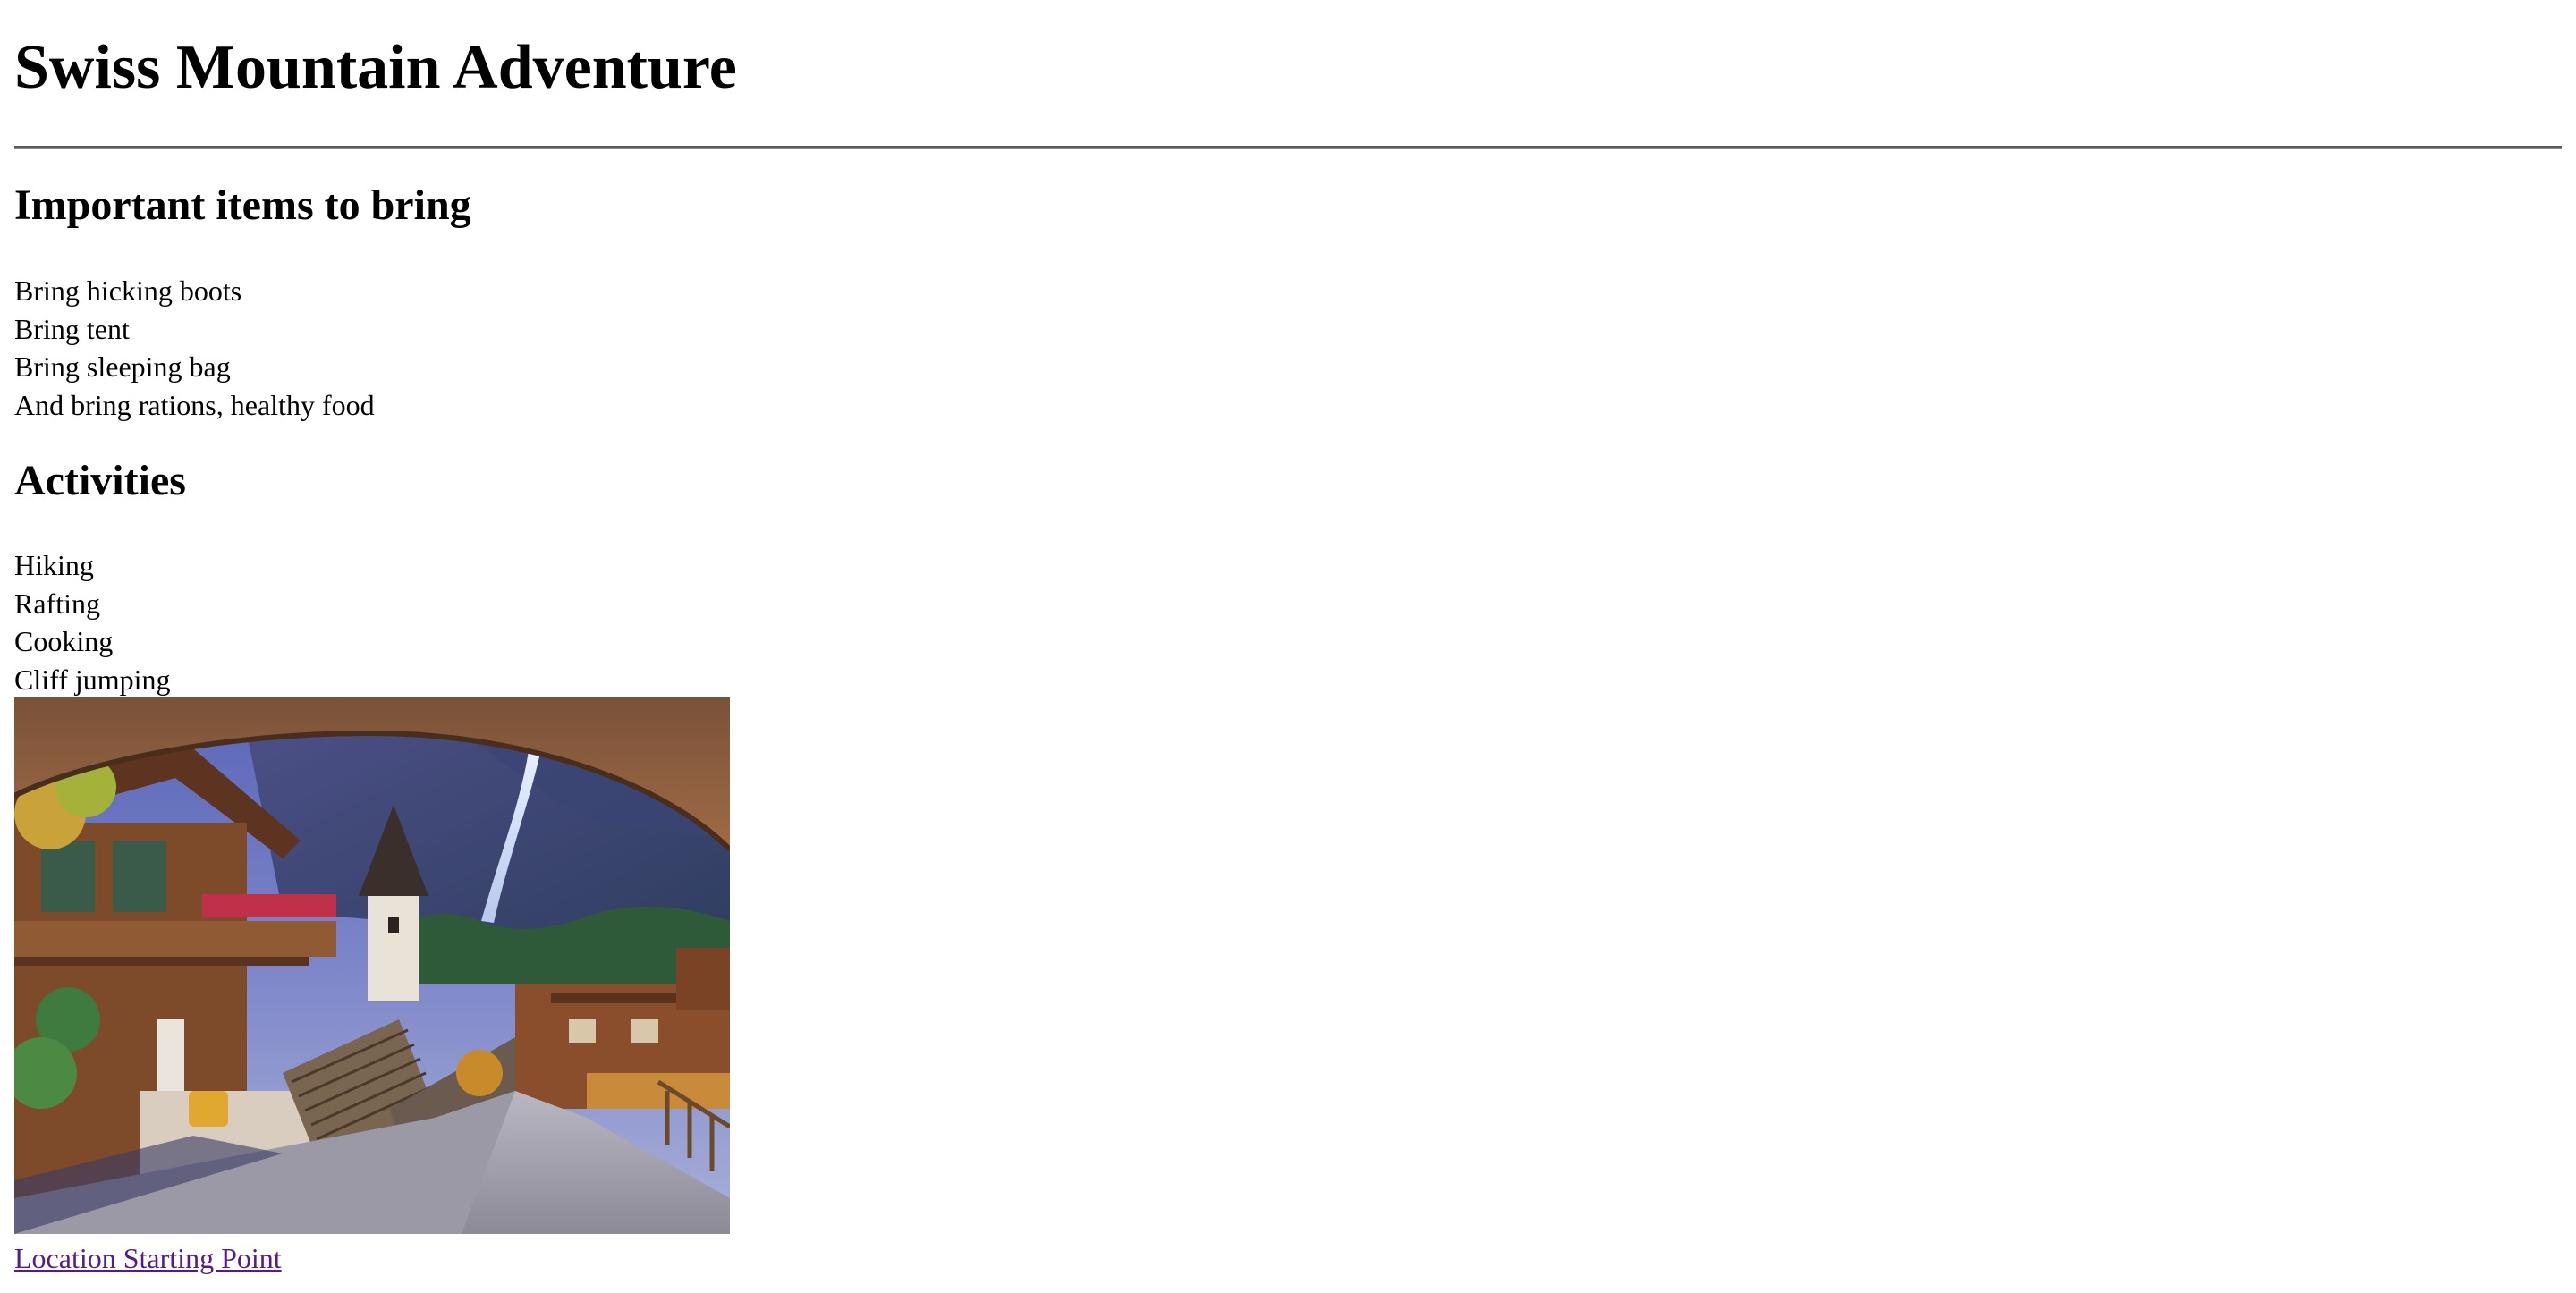 This screenshot has height=1293, width=2576. Describe the element at coordinates (92, 622) in the screenshot. I see `activities-list: Hiking Rafting Cooking Cliff jumping` at that location.